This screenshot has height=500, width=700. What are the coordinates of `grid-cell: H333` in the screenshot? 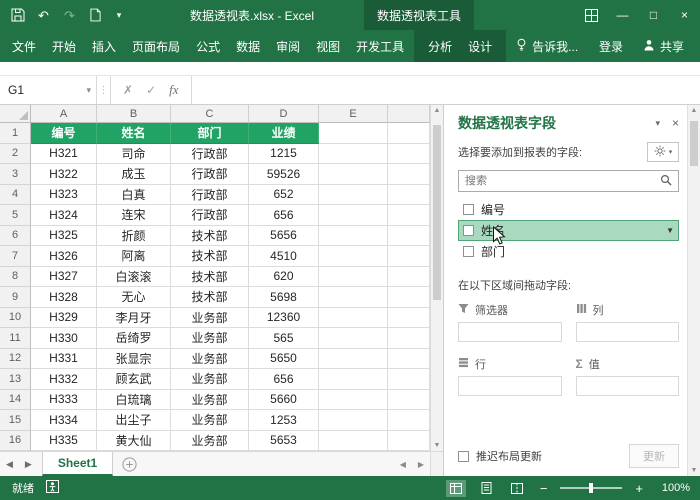 It's located at (64, 399).